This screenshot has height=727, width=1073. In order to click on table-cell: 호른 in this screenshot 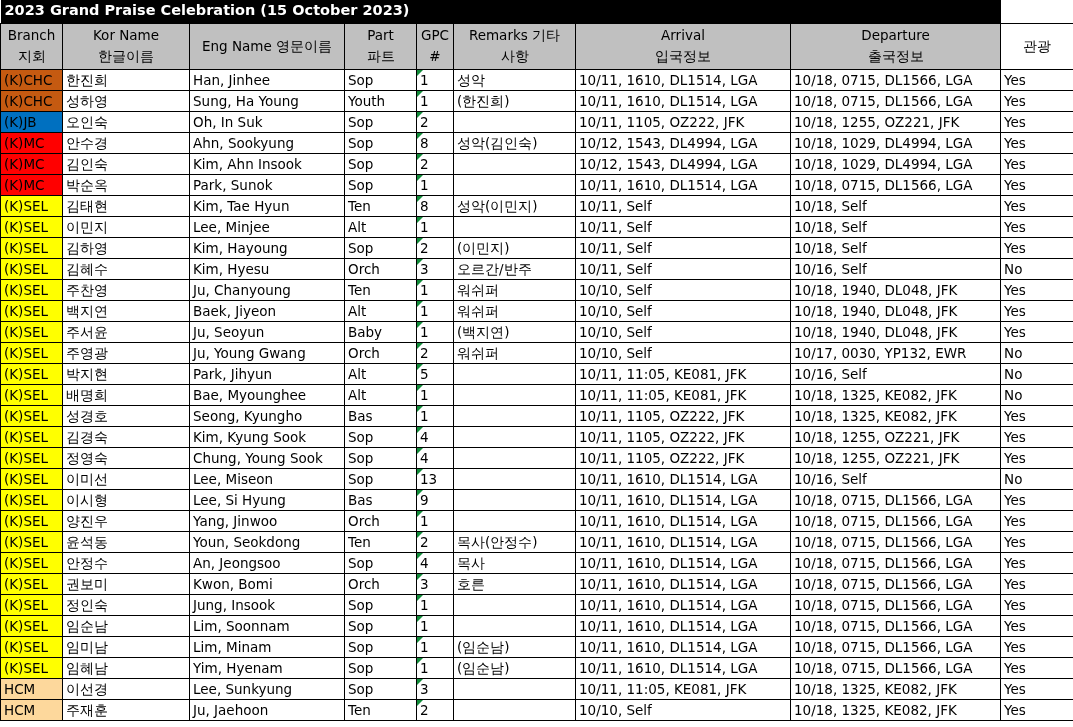, I will do `click(514, 583)`.